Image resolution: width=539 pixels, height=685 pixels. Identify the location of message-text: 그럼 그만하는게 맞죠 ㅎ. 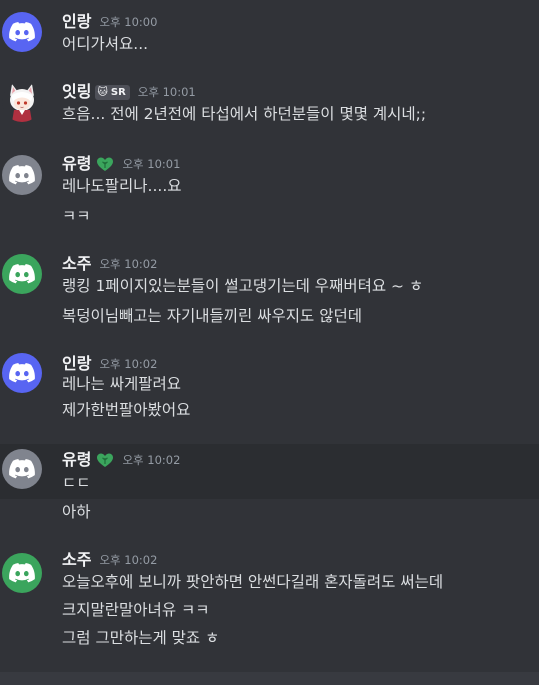
(141, 638).